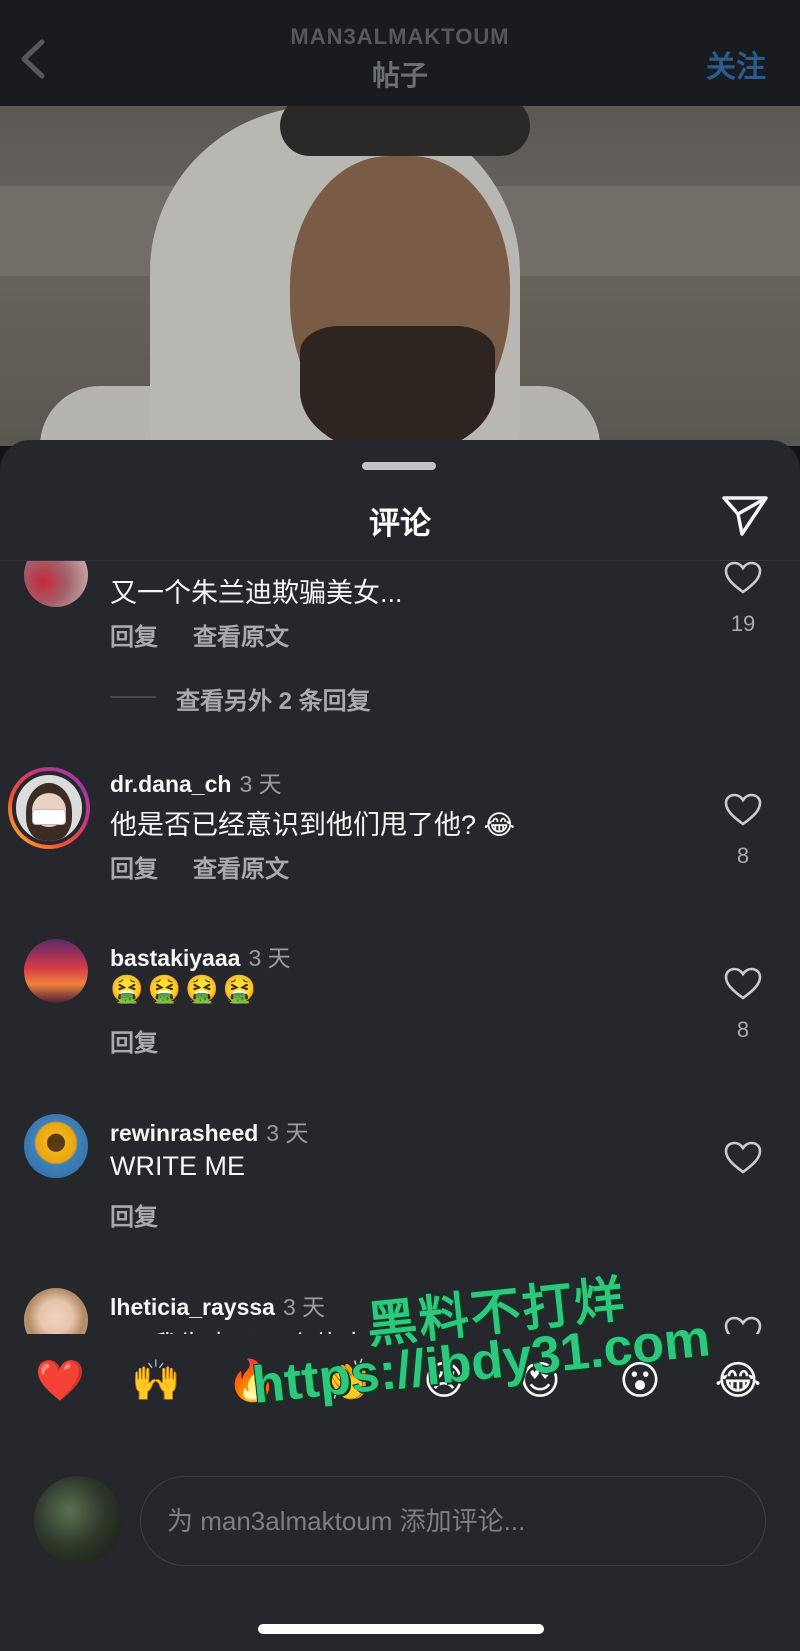 Image resolution: width=800 pixels, height=1651 pixels. I want to click on emoji-fire-button: 🔥, so click(252, 1381).